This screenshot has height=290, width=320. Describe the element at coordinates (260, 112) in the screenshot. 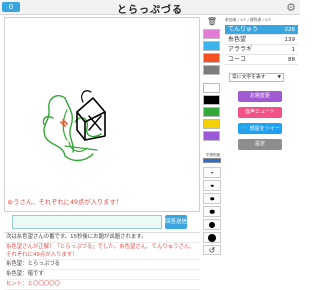

I see `mute-button: 音声ミュート` at that location.